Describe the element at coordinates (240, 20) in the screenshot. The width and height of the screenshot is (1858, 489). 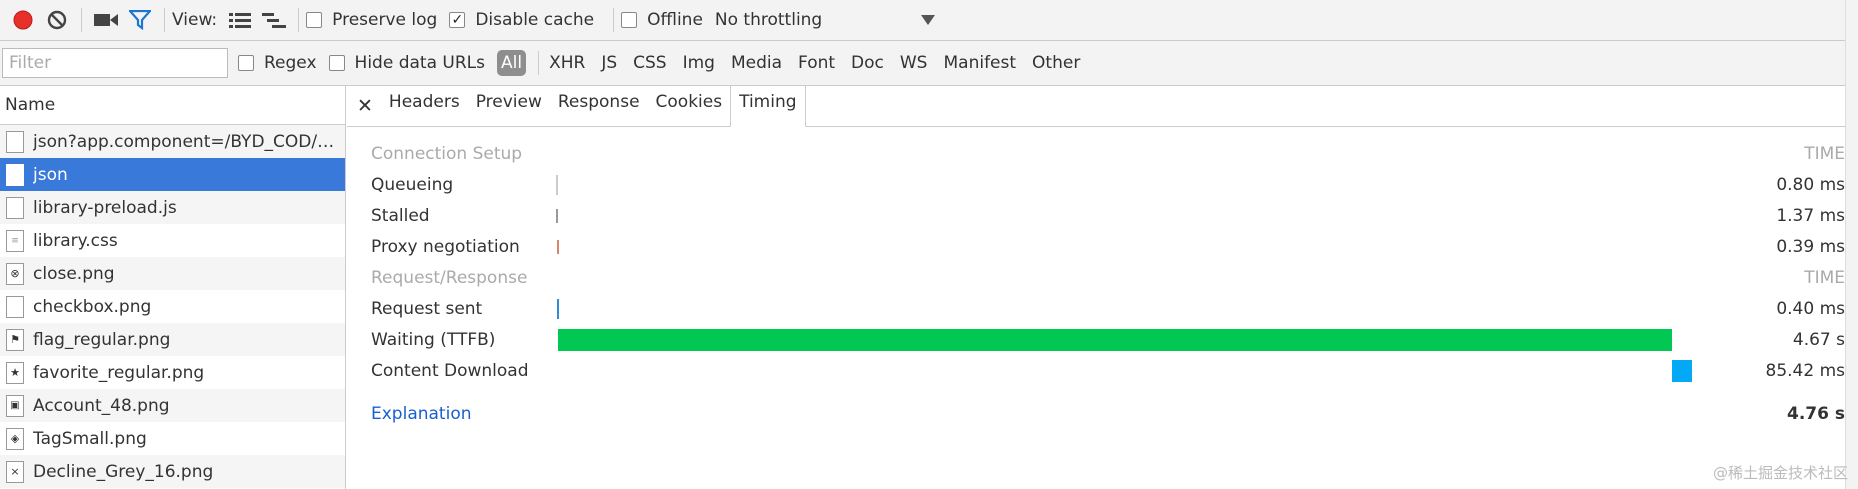
I see `large-rows-button` at that location.